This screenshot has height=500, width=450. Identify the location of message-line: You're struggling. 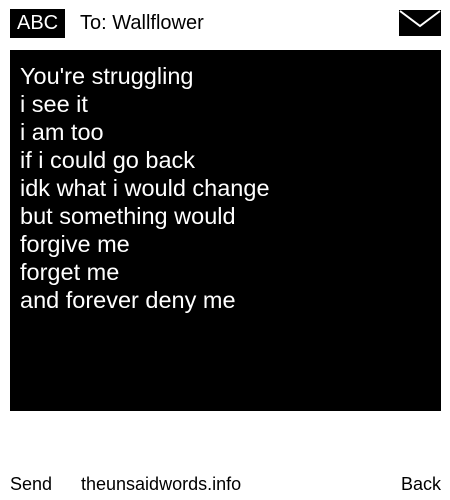
(107, 76).